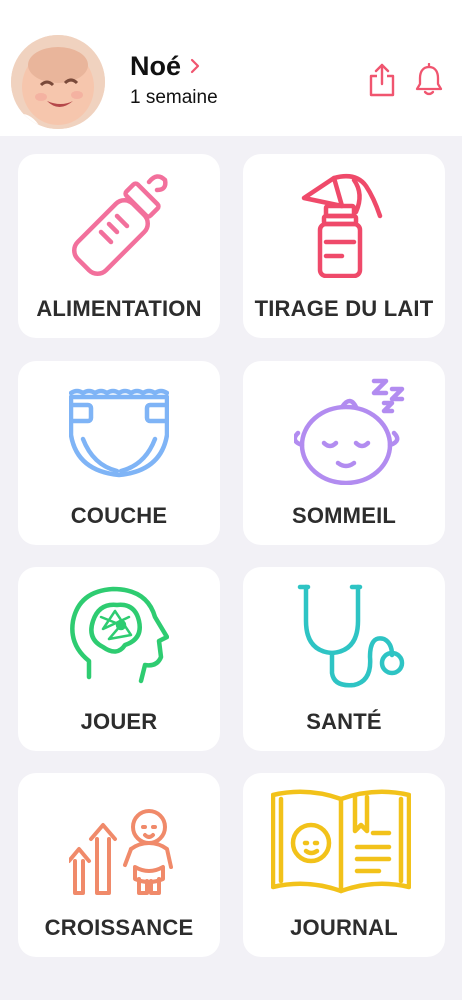  I want to click on notifications-button, so click(429, 80).